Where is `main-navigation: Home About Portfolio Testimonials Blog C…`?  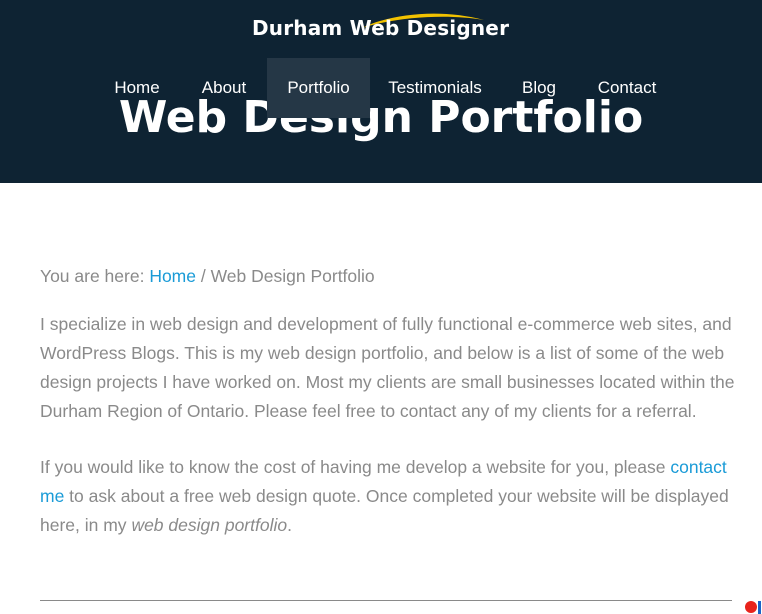 main-navigation: Home About Portfolio Testimonials Blog C… is located at coordinates (381, 89).